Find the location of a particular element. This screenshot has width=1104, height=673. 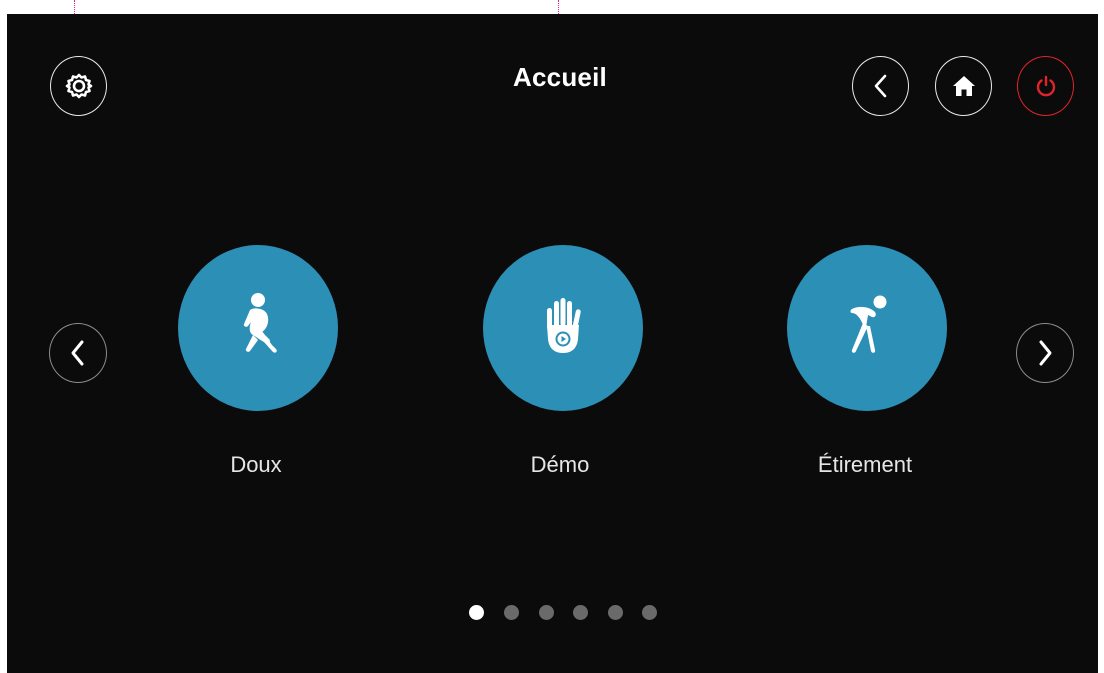

page-title: Accueil is located at coordinates (560, 77).